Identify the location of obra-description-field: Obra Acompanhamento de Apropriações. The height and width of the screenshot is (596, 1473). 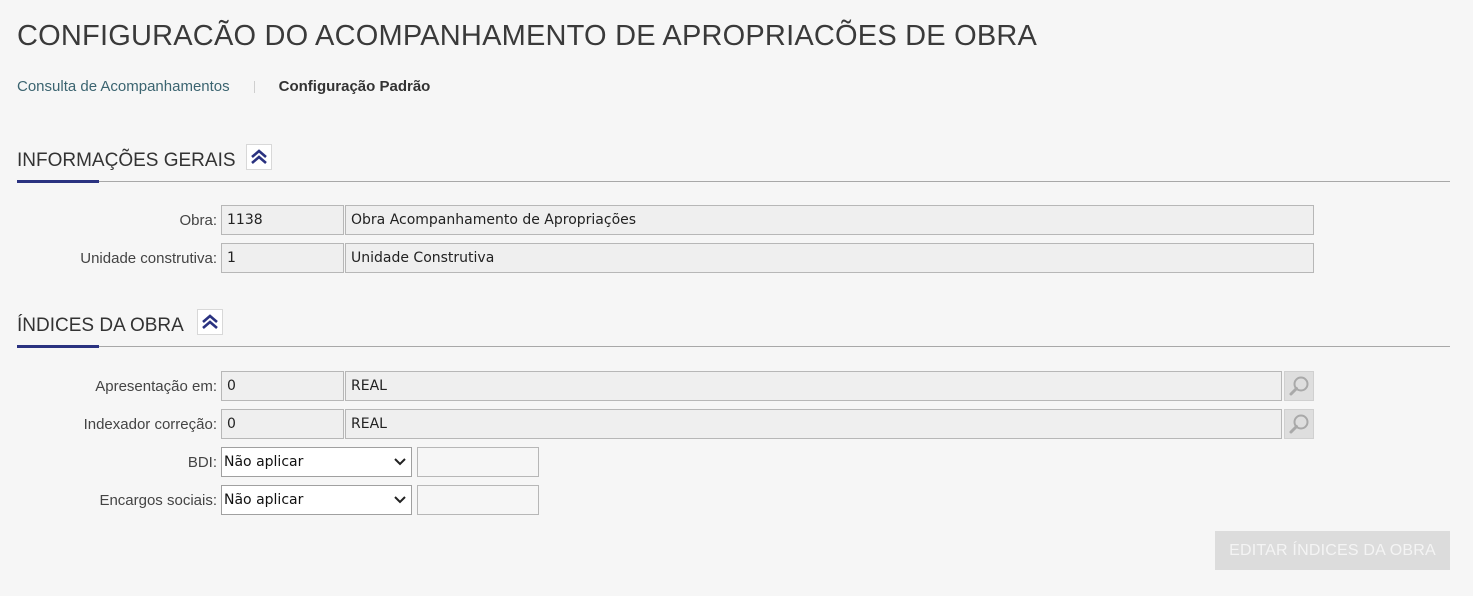
(829, 220).